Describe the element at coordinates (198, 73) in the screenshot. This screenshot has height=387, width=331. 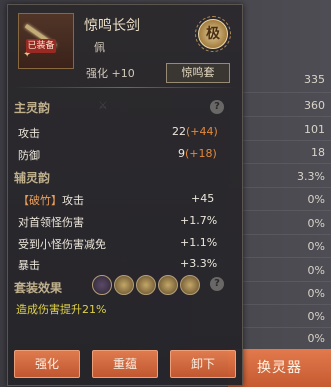
I see `set-name-tag: 惊鸣套` at that location.